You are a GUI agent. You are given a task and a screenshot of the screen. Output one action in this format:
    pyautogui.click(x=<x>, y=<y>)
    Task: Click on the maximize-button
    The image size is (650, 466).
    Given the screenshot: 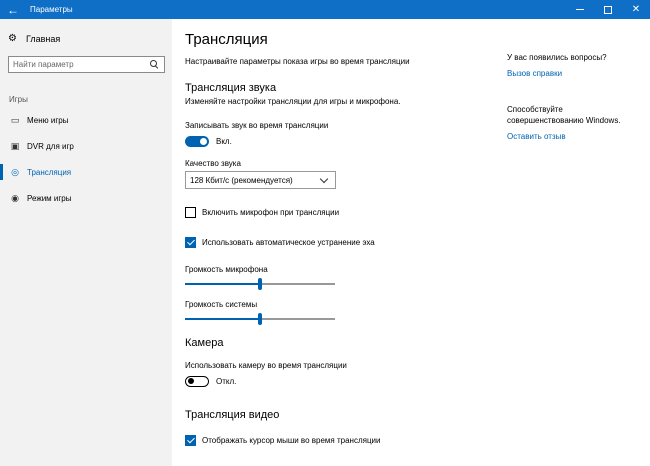 What is the action you would take?
    pyautogui.click(x=608, y=9)
    